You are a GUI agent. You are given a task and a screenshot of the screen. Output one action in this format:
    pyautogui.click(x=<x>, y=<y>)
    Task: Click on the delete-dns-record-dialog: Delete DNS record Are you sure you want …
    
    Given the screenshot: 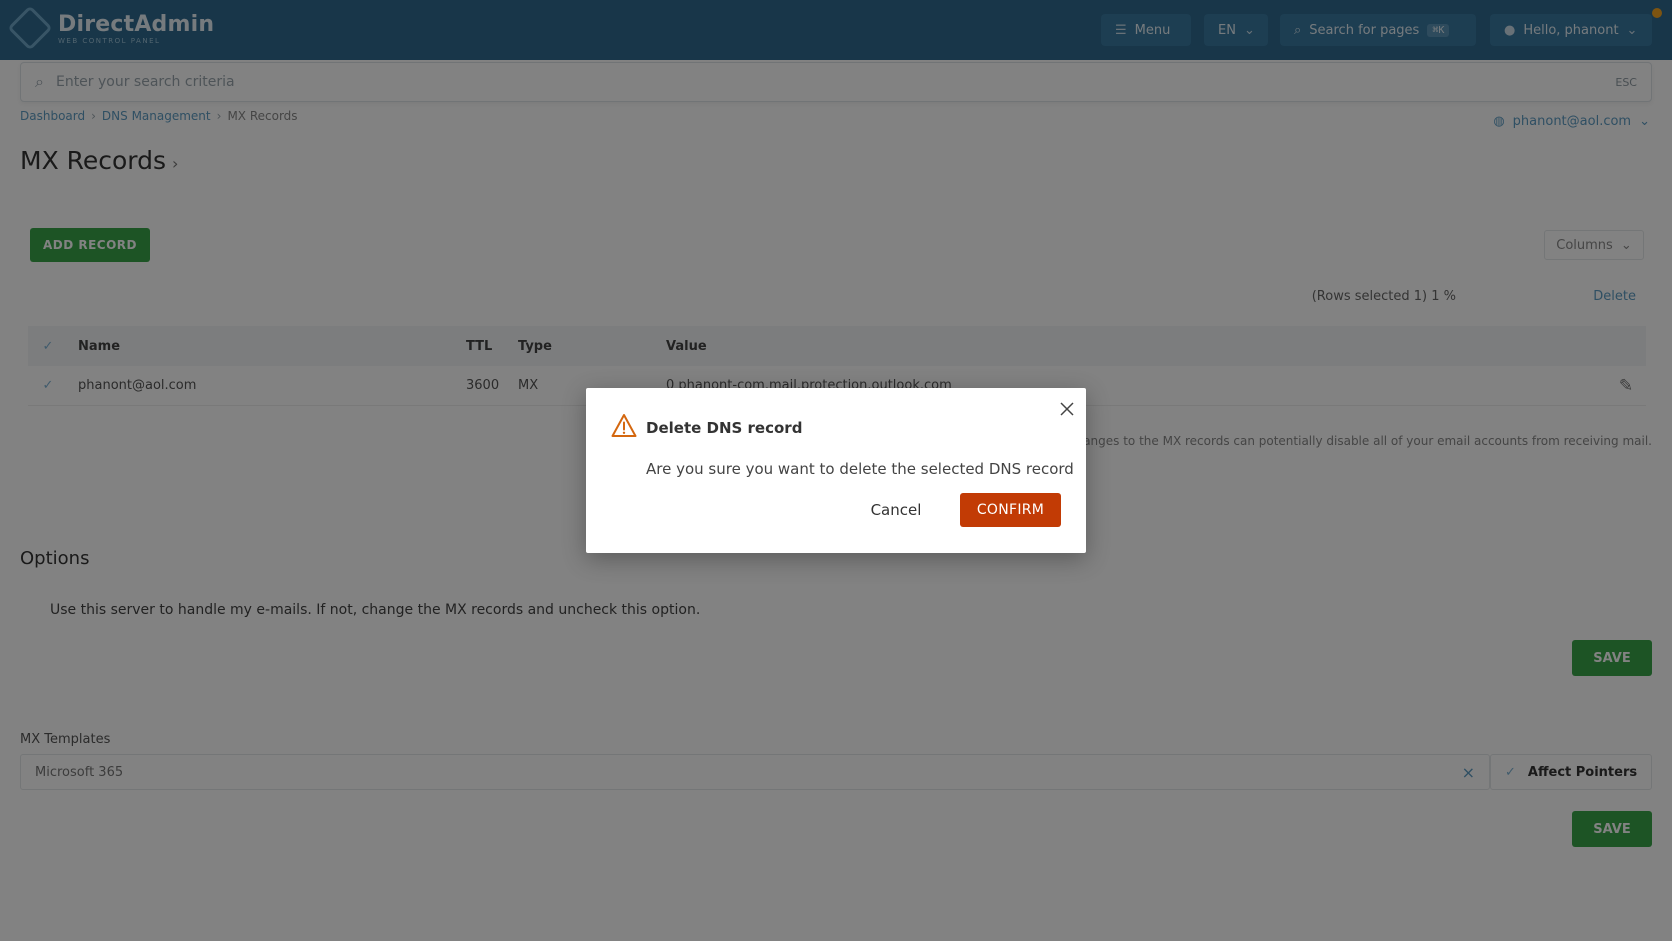 What is the action you would take?
    pyautogui.click(x=836, y=470)
    